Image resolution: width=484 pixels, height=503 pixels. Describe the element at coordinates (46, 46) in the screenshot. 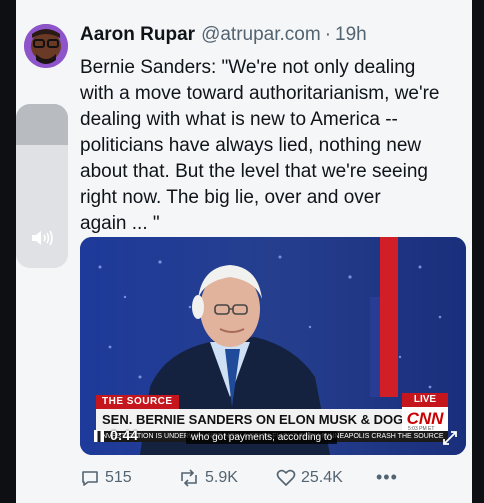

I see `avatar` at that location.